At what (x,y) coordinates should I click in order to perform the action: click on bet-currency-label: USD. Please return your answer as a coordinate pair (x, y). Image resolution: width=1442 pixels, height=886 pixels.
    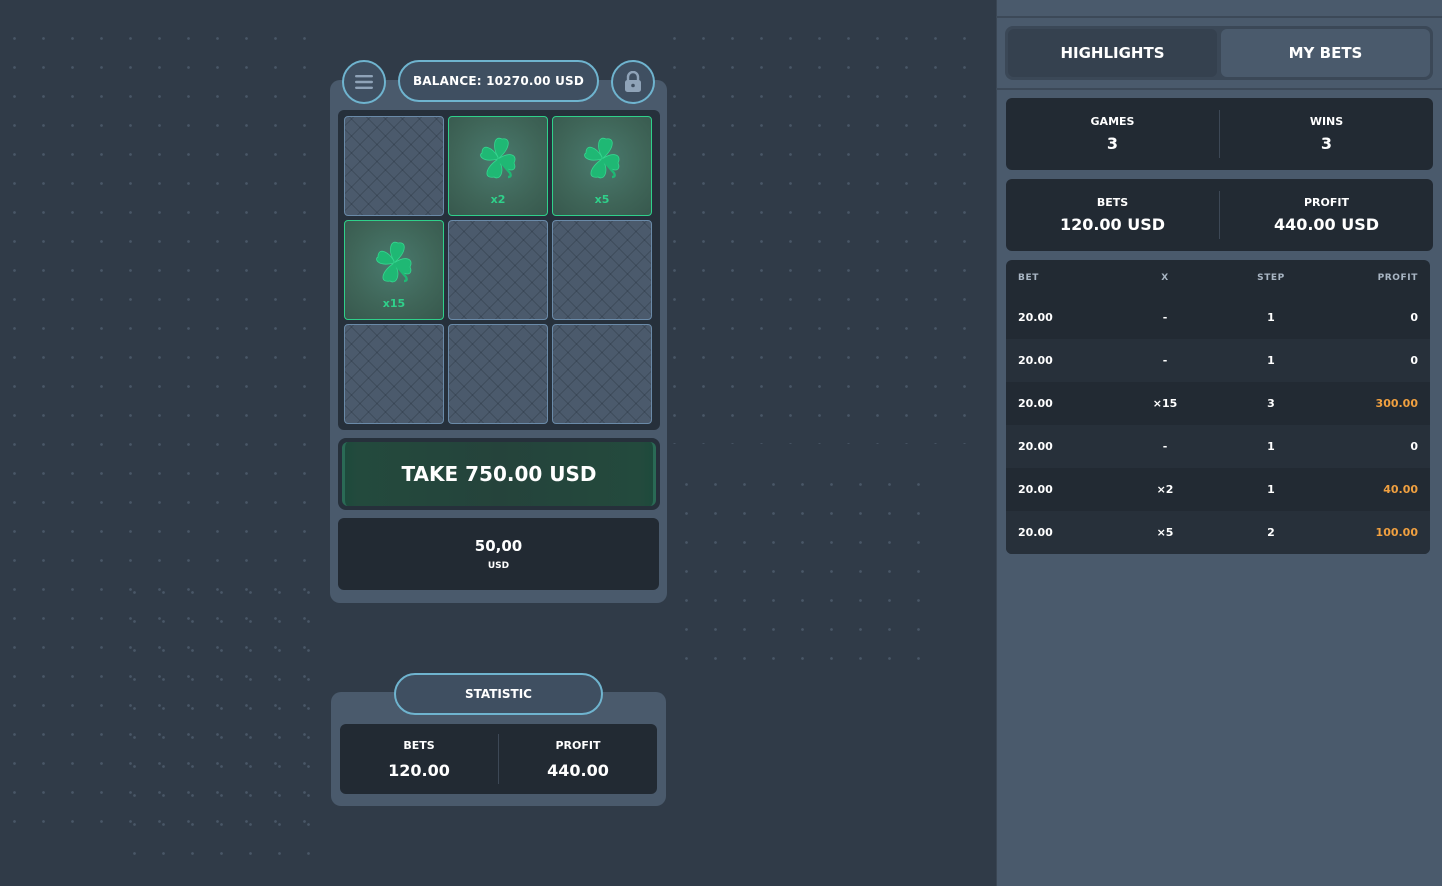
    Looking at the image, I should click on (498, 566).